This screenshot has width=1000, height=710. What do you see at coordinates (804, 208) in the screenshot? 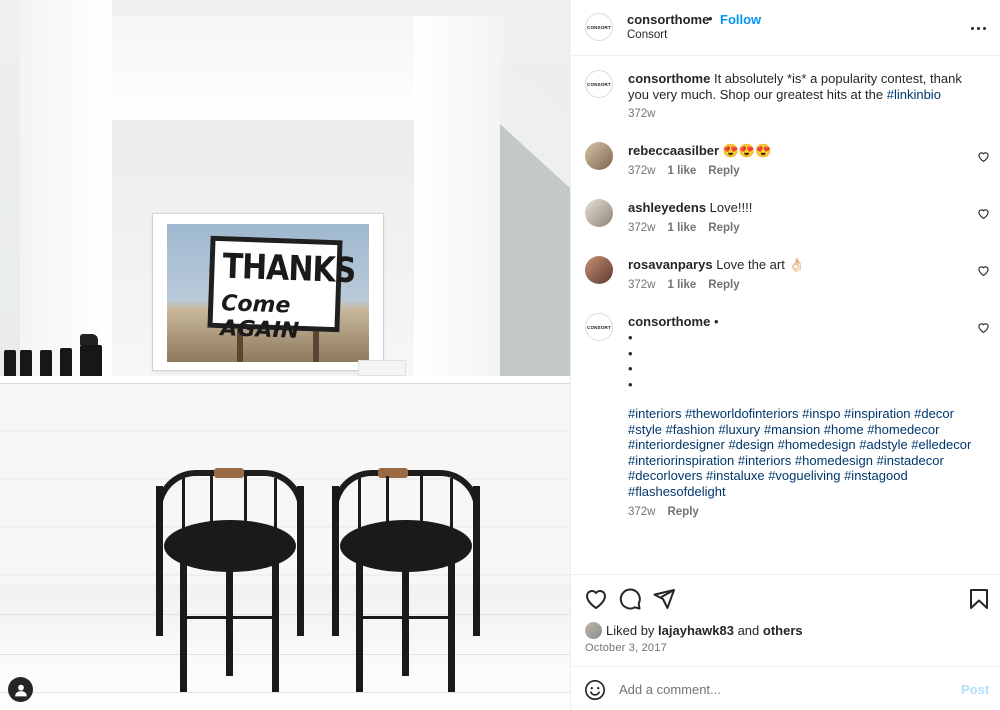
I see `comment-text-block: ashleyedens Love!!!!` at bounding box center [804, 208].